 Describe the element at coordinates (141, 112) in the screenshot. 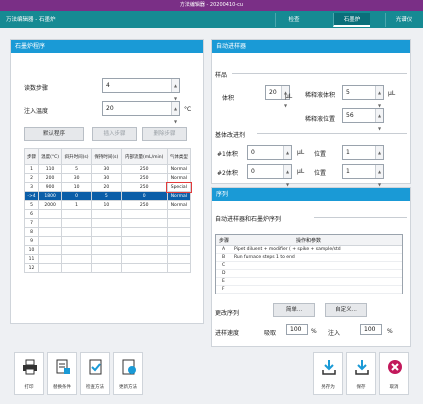

I see `inject-temp-input: 20 ▲ ▼` at that location.